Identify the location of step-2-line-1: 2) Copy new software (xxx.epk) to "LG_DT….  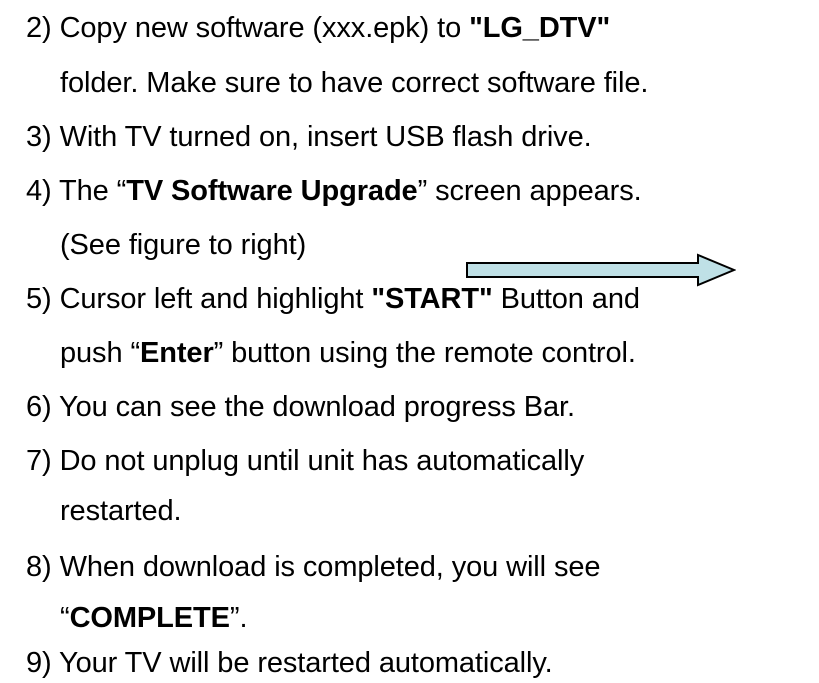
(318, 28).